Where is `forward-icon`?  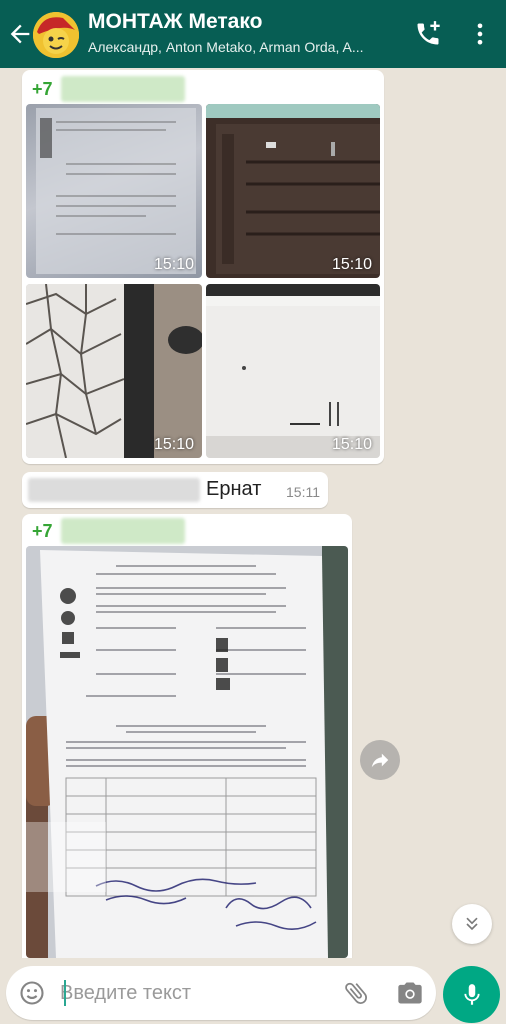
forward-icon is located at coordinates (380, 760).